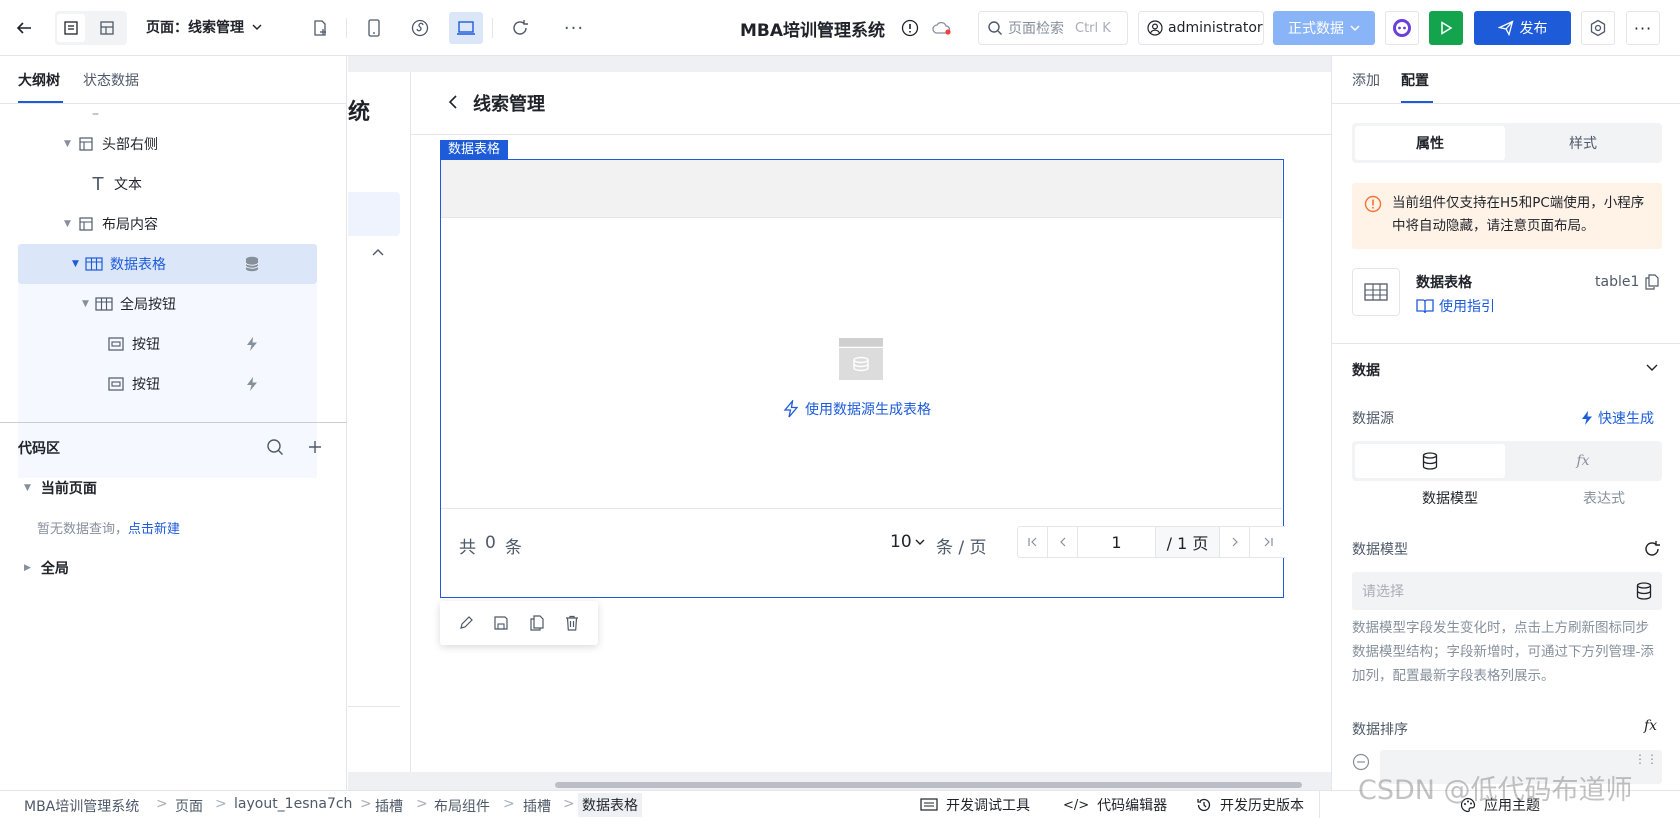 This screenshot has height=818, width=1680. I want to click on add-icon, so click(315, 447).